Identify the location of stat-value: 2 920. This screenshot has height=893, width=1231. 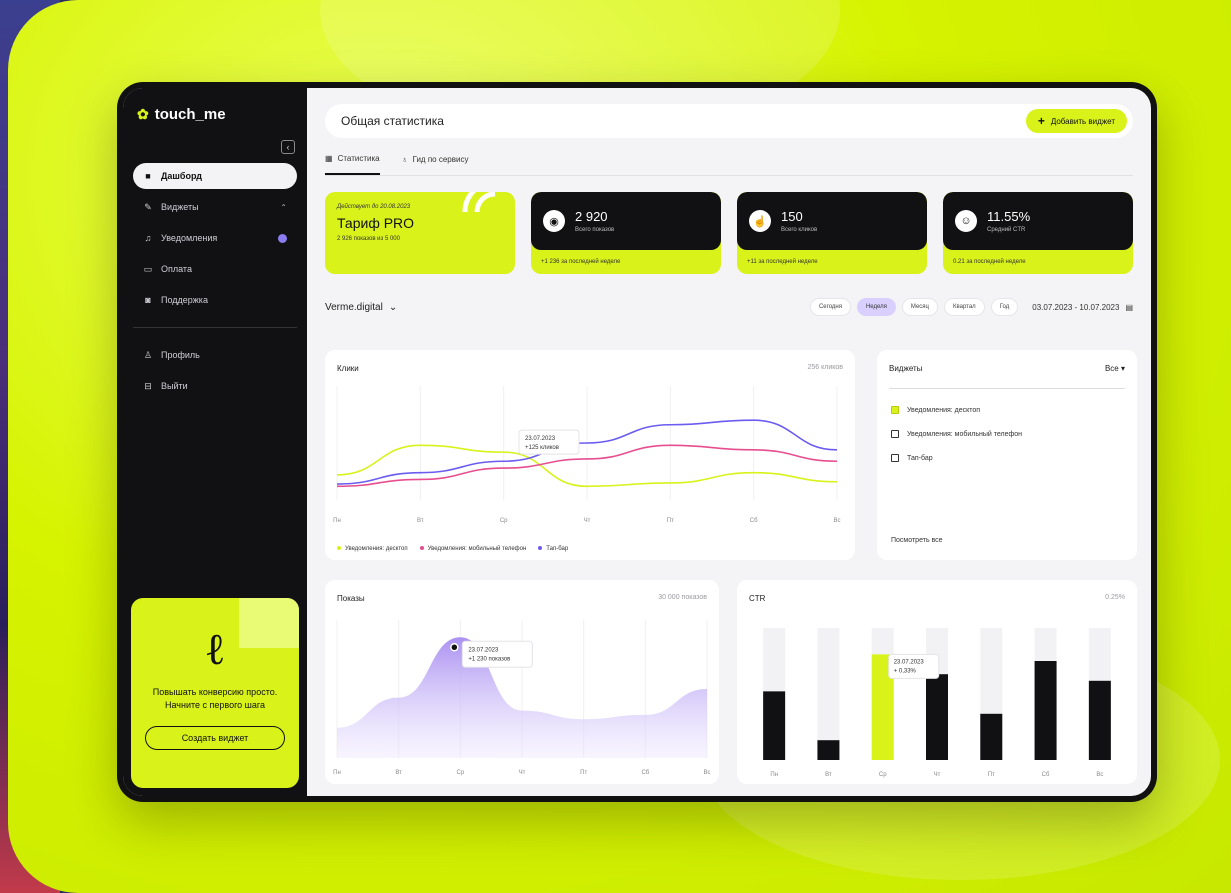
(591, 216).